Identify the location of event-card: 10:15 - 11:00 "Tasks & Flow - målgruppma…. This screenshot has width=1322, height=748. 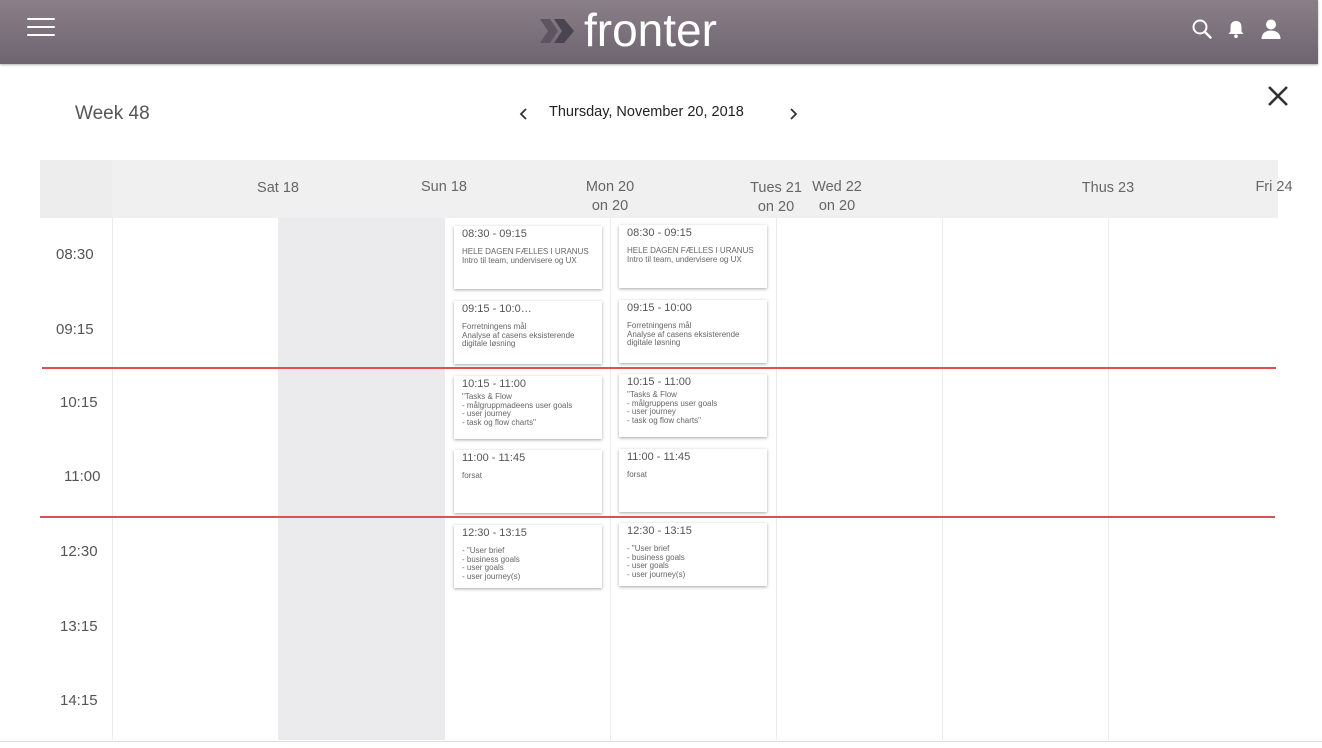
(528, 407).